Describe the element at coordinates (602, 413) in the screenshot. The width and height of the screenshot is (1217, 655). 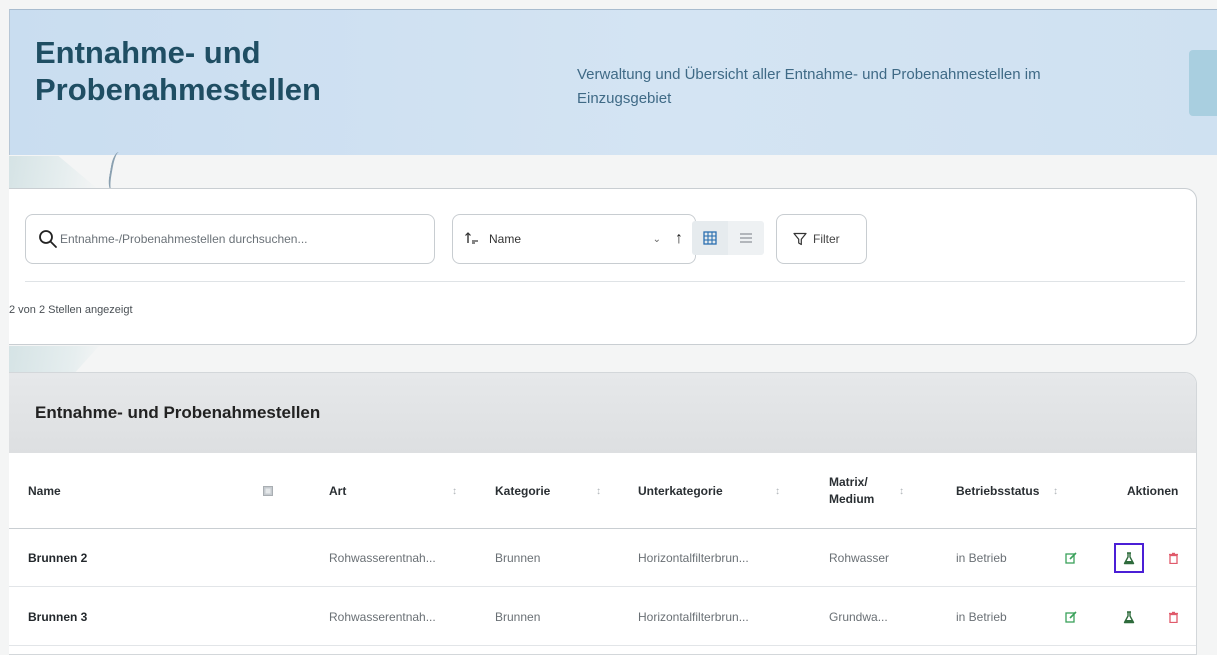
I see `table-header: Entnahme- und Probenahmestellen` at that location.